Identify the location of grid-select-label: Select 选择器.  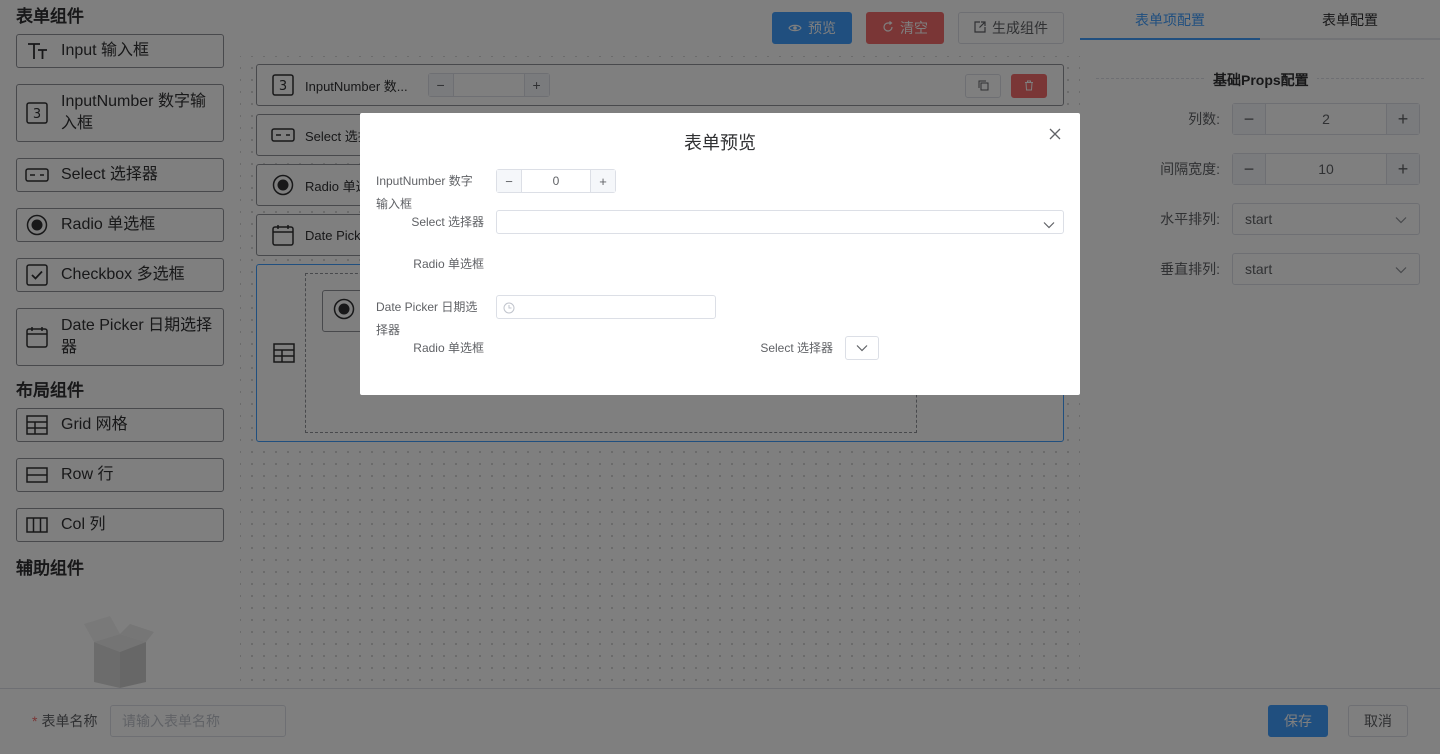
(796, 348).